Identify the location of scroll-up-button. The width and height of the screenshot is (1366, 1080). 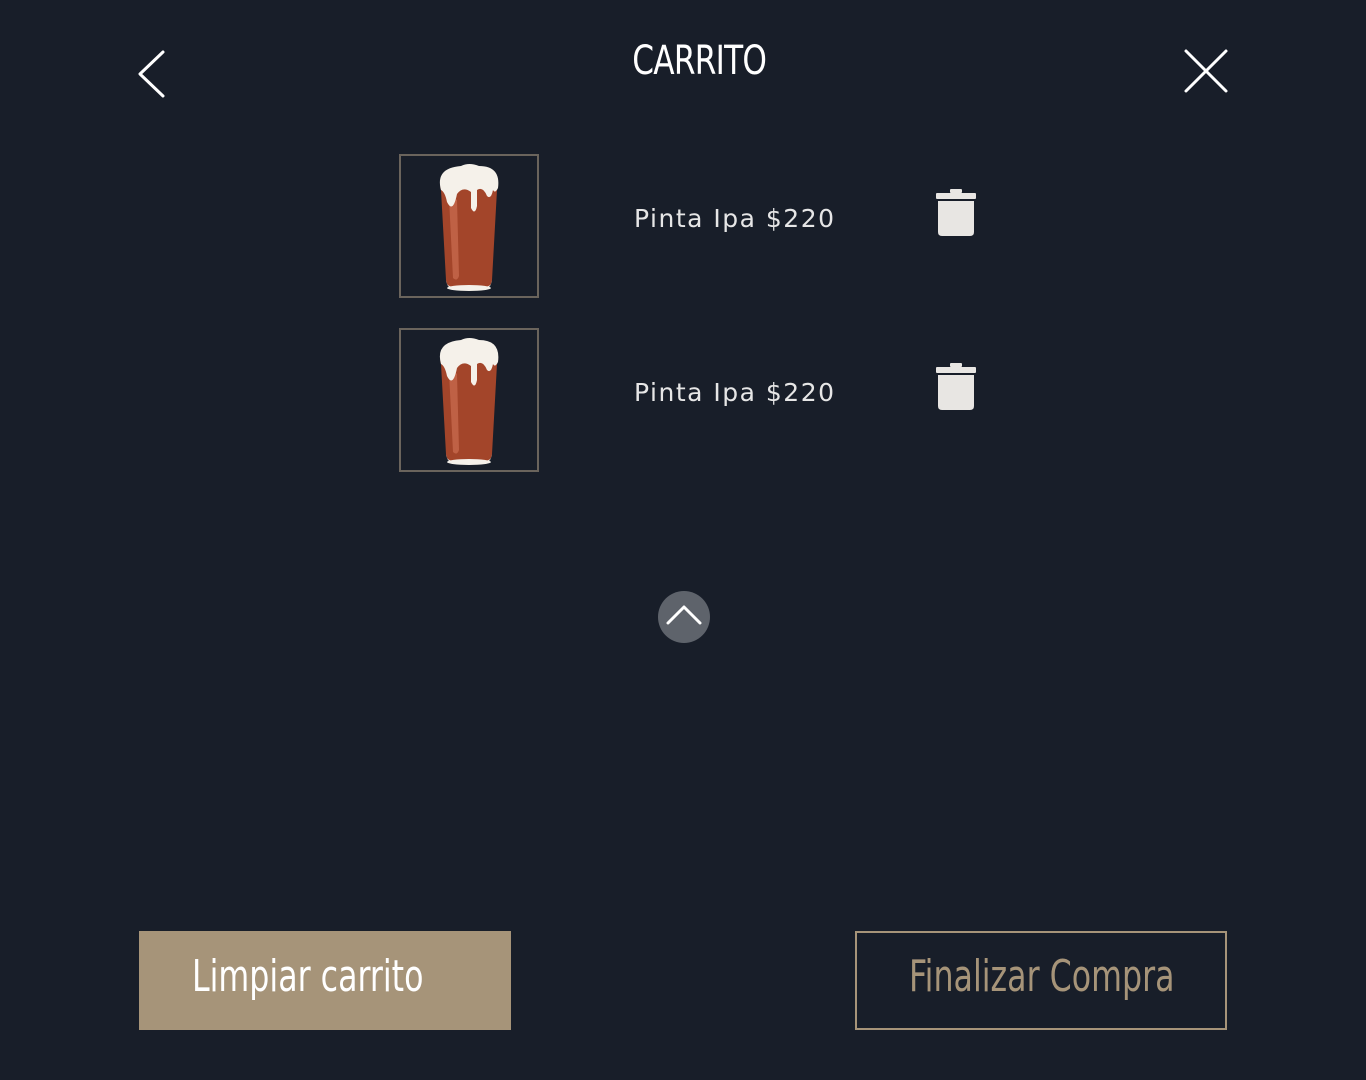
(684, 617).